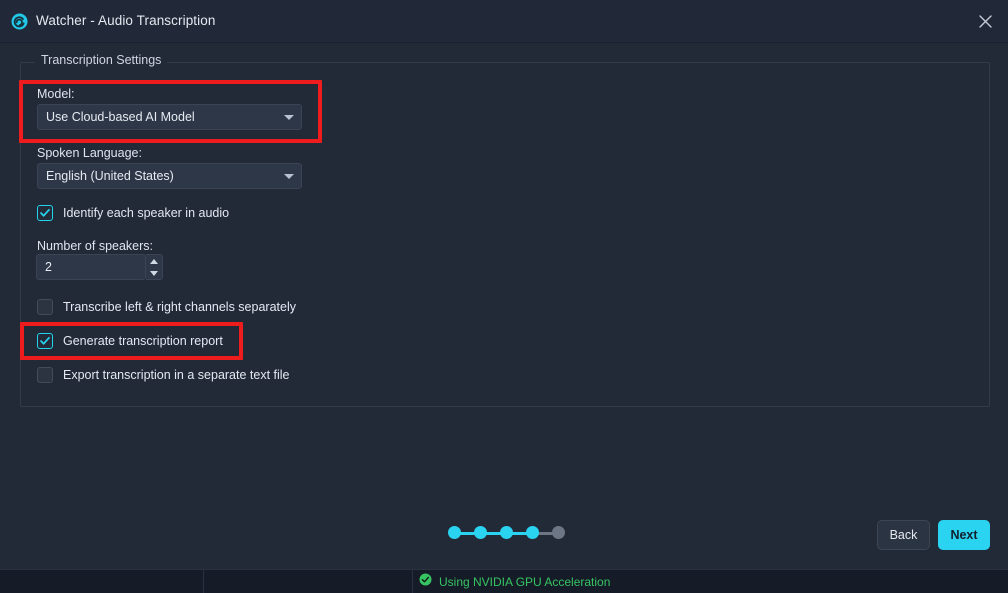 Image resolution: width=1008 pixels, height=593 pixels. What do you see at coordinates (120, 117) in the screenshot?
I see `model-selected-value: Use Cloud-based AI Model` at bounding box center [120, 117].